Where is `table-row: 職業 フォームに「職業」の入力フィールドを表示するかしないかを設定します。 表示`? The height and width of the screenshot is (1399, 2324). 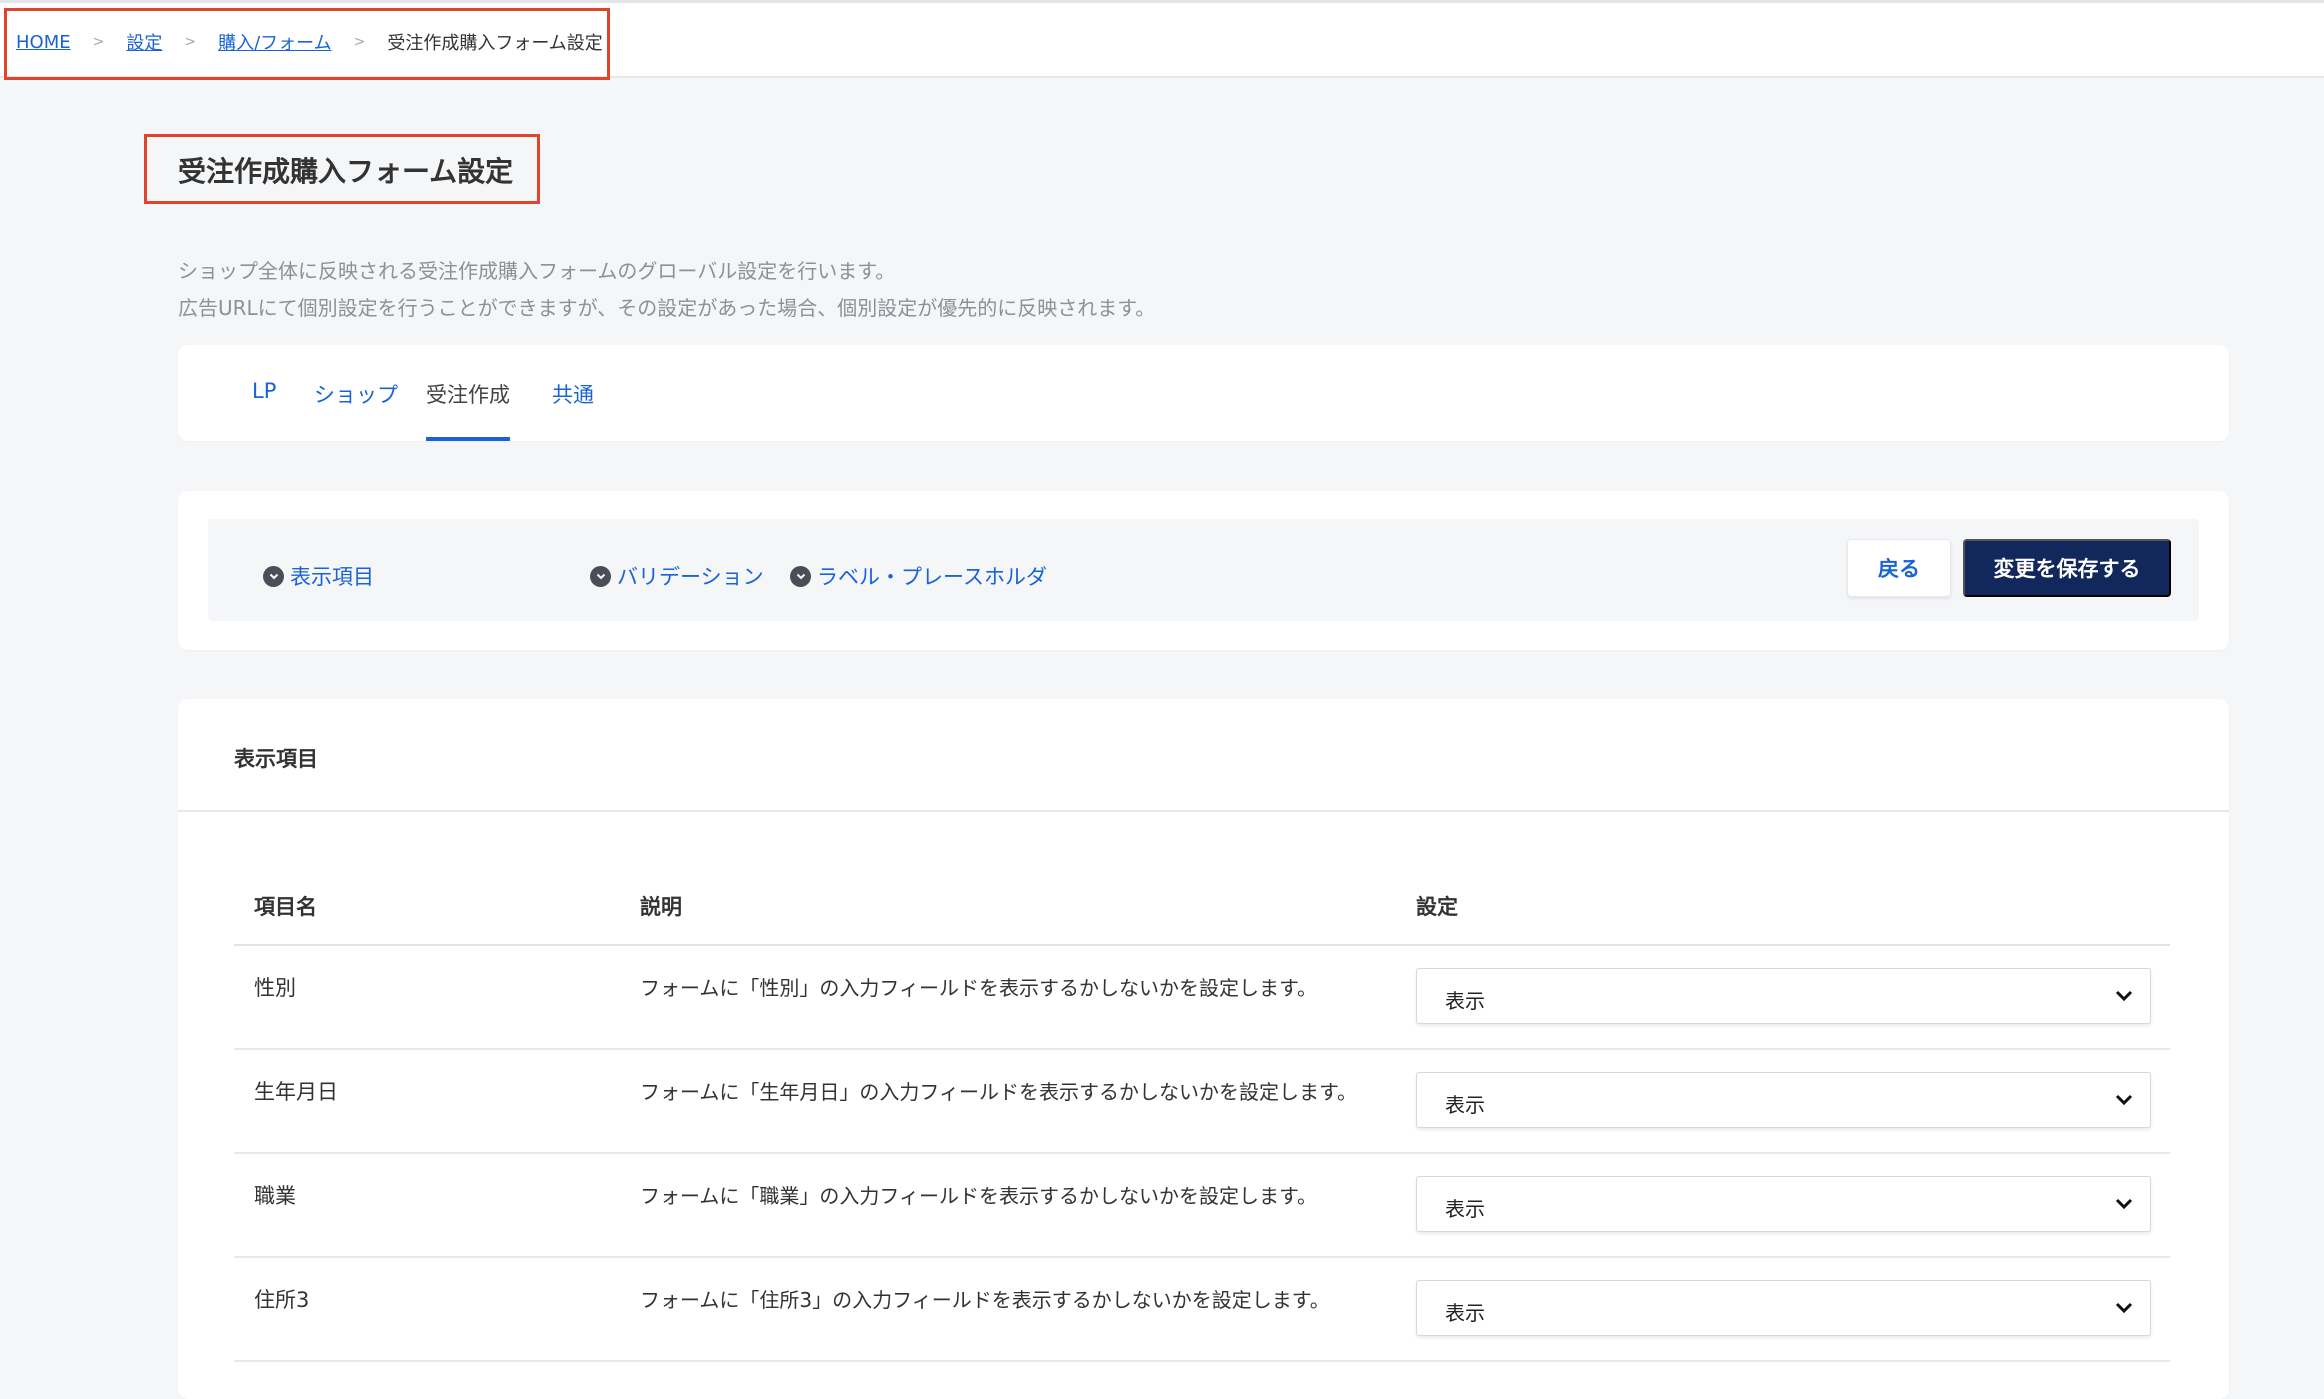 table-row: 職業 フォームに「職業」の入力フィールドを表示するかしないかを設定します。 表示 is located at coordinates (1202, 1206).